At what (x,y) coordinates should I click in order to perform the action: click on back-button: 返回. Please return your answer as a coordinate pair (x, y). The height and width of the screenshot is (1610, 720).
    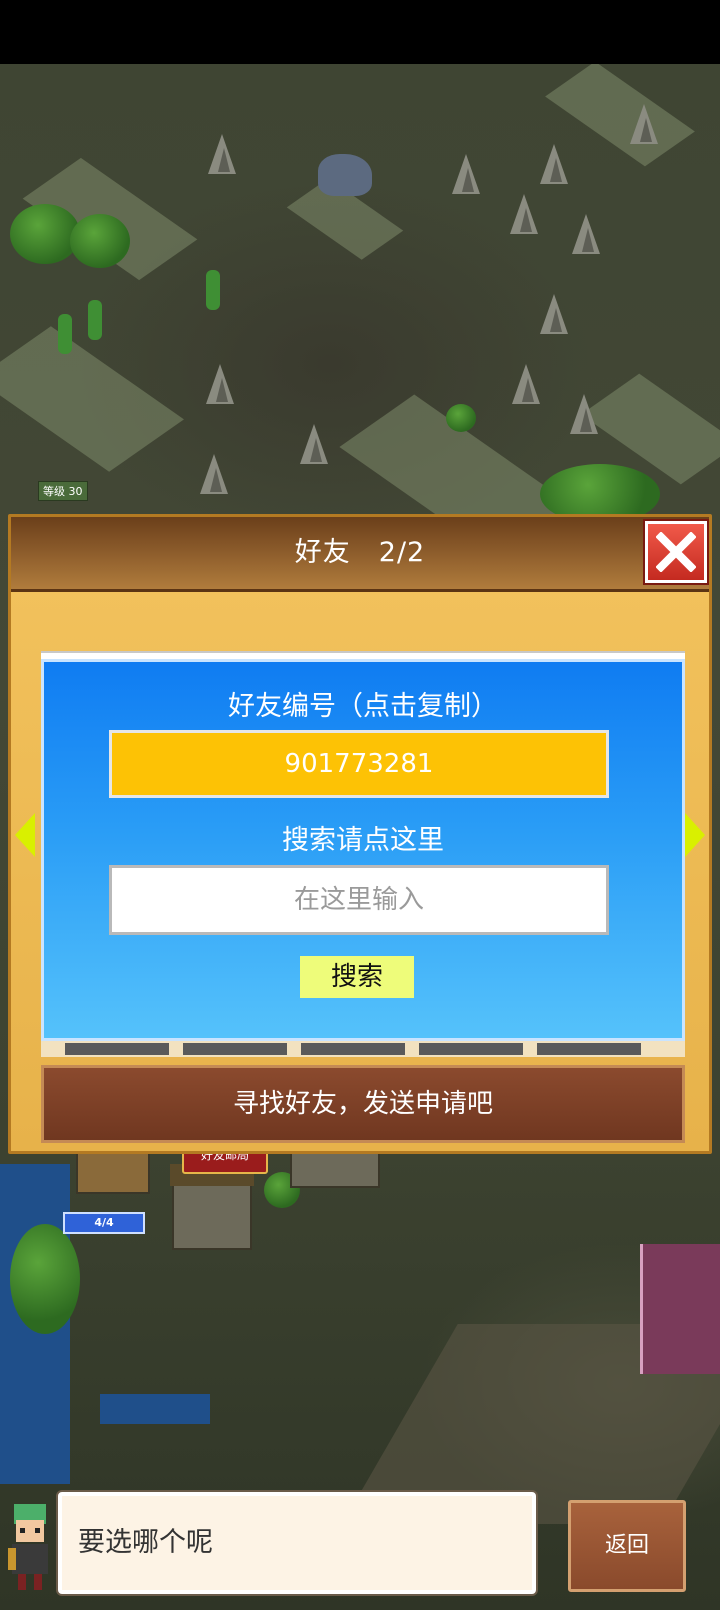
    Looking at the image, I should click on (627, 1546).